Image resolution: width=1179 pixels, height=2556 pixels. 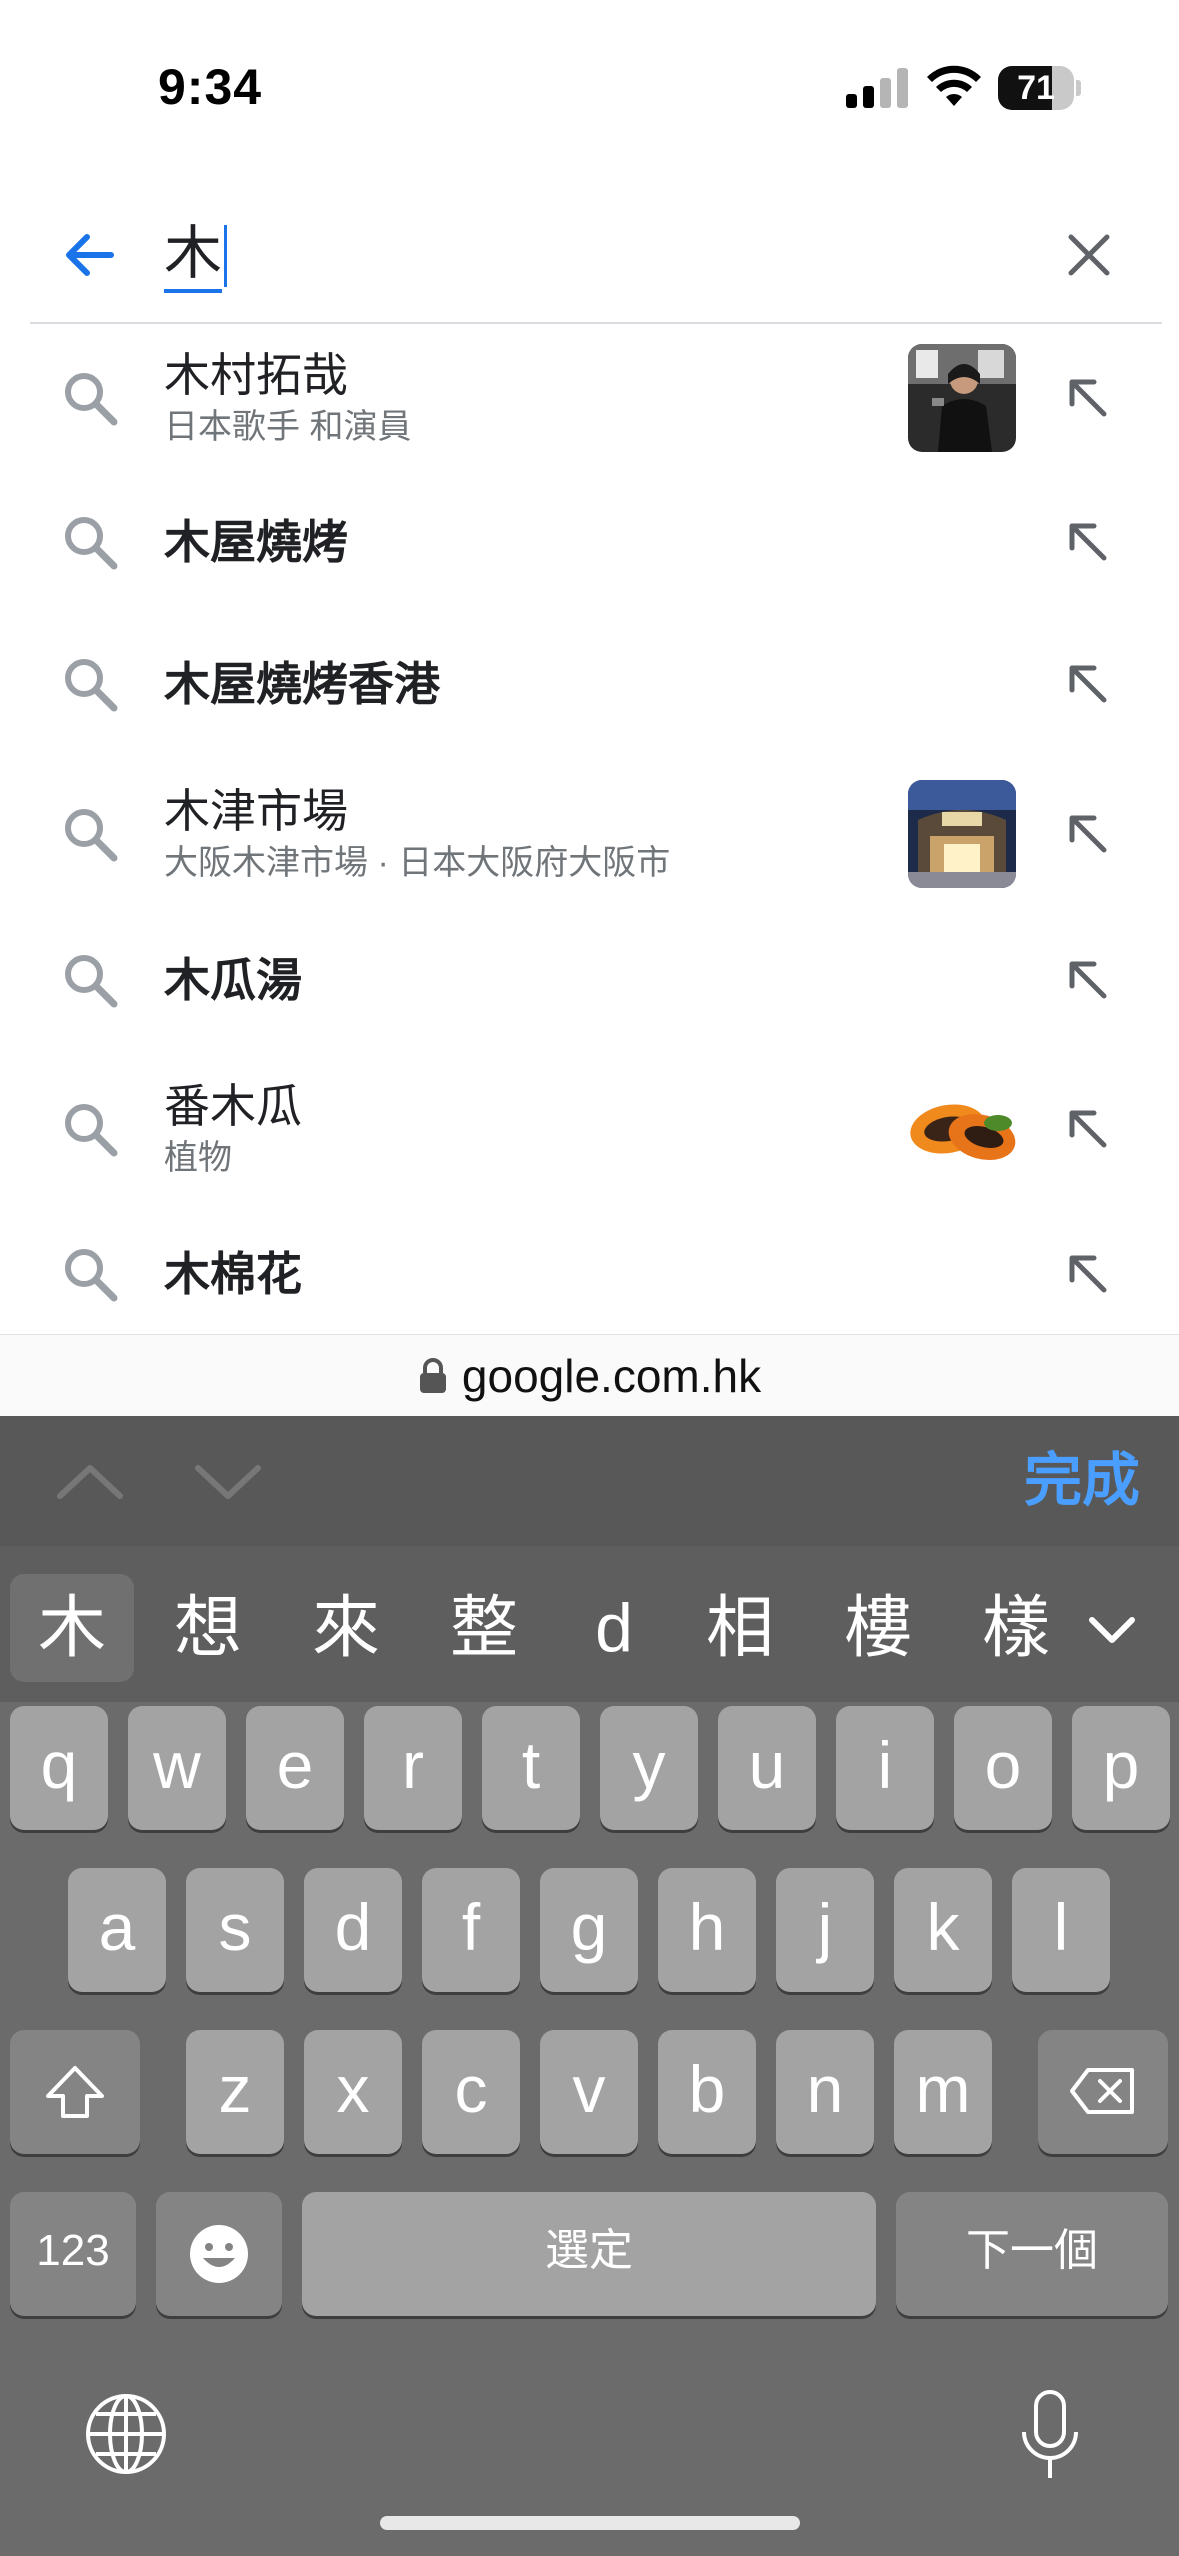 I want to click on suggestion-title: 木棉花, so click(x=233, y=1274).